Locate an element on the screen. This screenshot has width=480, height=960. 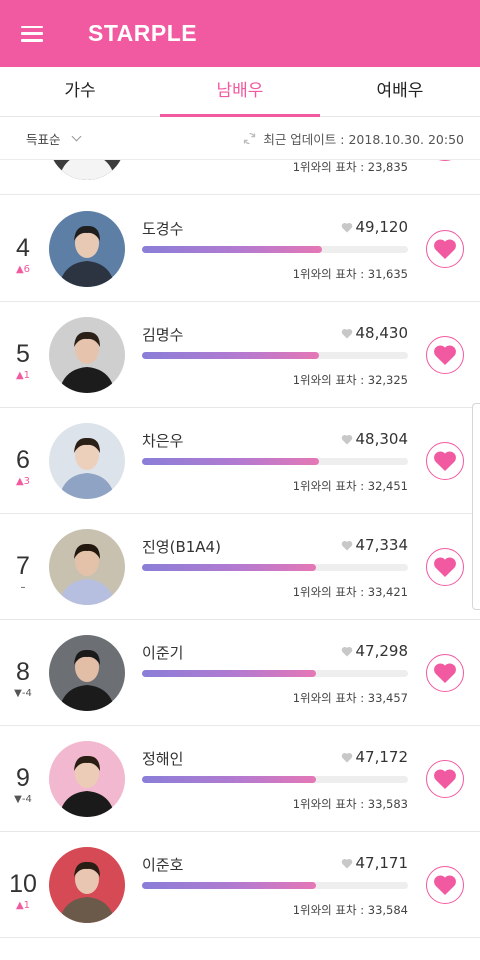
actor-name: 정해인 is located at coordinates (163, 759).